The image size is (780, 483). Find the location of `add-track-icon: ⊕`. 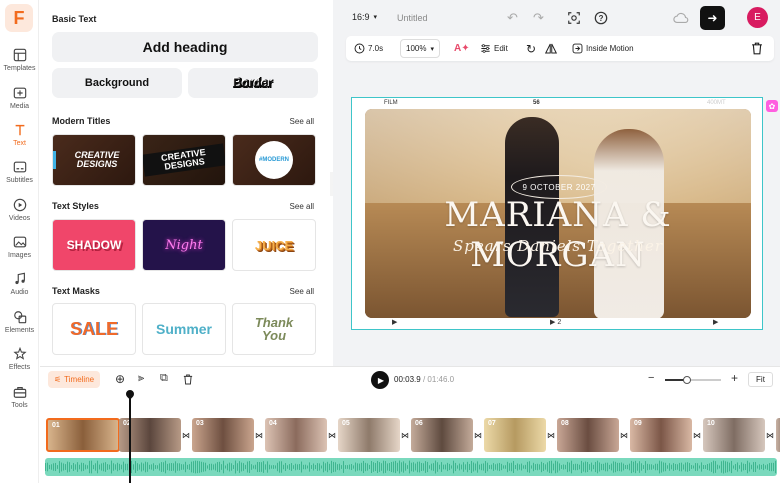

add-track-icon: ⊕ is located at coordinates (120, 379).